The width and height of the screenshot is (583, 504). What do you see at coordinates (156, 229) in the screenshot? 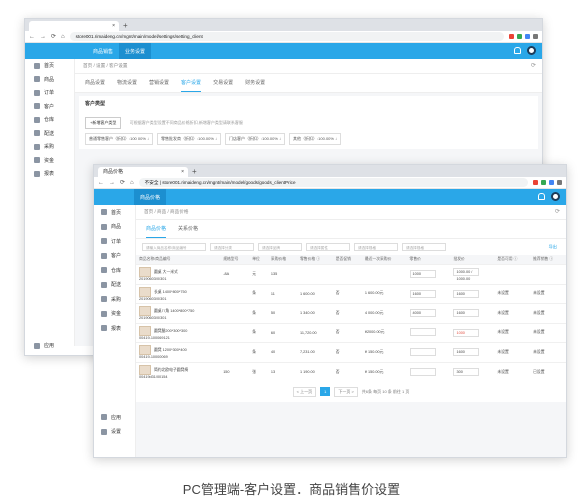
I see `tab-goods-price: 商品价格` at bounding box center [156, 229].